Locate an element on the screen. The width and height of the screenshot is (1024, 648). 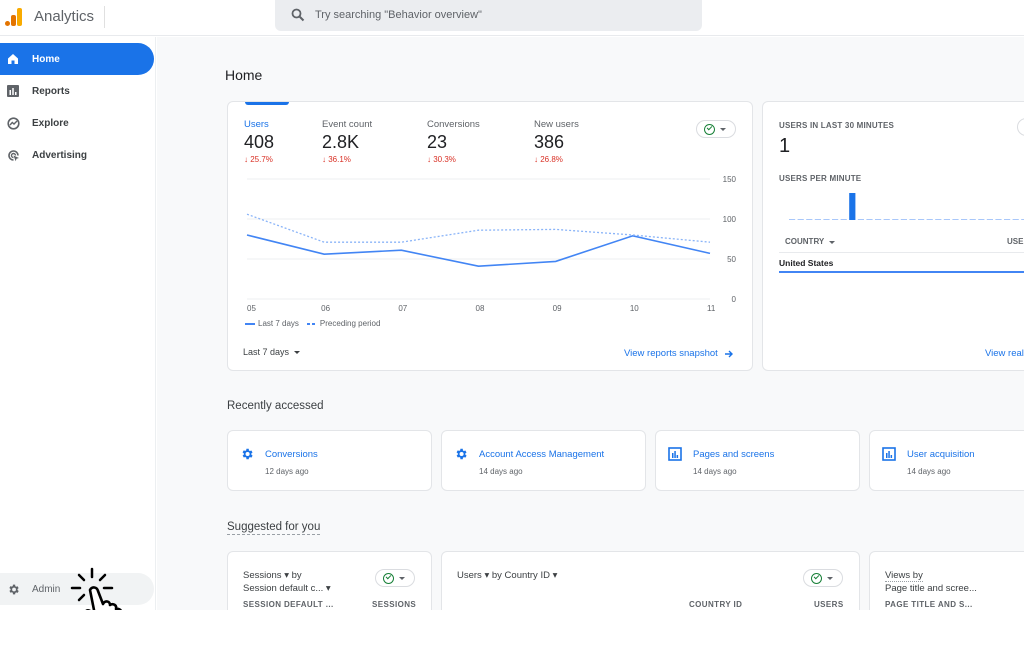
users-column-header: USE is located at coordinates (1015, 241).